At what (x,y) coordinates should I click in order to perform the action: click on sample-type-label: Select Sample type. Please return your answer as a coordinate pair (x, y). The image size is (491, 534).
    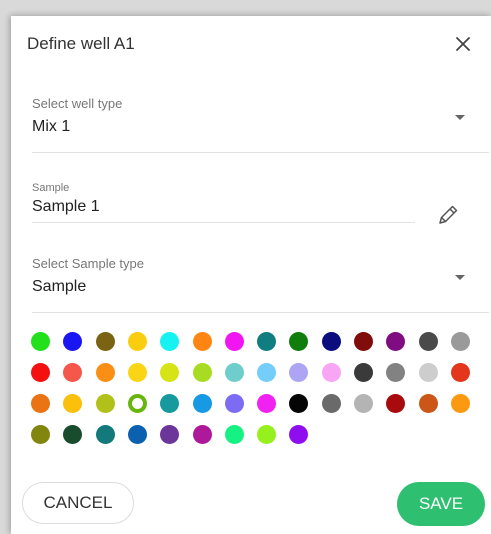
    Looking at the image, I should click on (88, 263).